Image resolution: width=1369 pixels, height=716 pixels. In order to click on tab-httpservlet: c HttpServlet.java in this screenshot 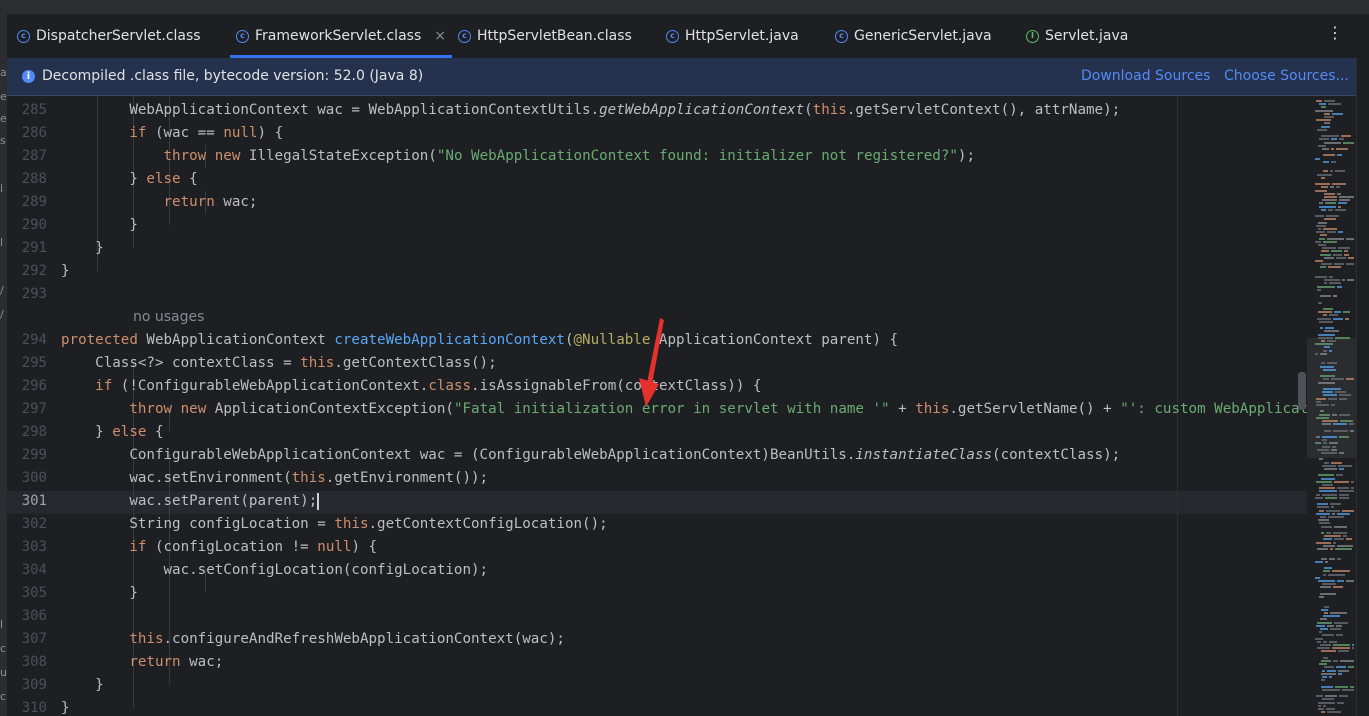, I will do `click(732, 36)`.